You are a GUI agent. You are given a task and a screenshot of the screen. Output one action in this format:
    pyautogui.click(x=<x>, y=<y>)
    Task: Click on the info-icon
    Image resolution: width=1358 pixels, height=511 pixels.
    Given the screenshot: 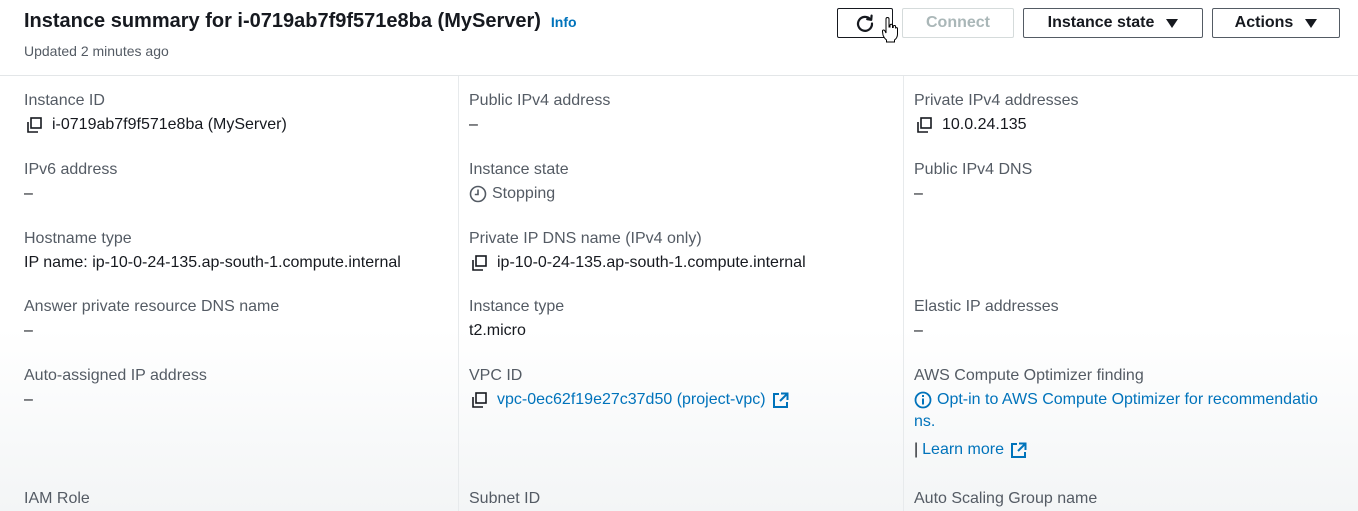 What is the action you would take?
    pyautogui.click(x=923, y=400)
    